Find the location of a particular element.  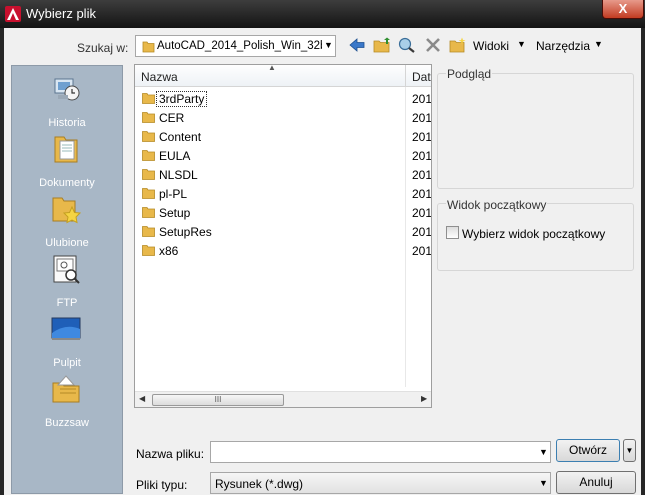

column-header-date: Data is located at coordinates (418, 76).